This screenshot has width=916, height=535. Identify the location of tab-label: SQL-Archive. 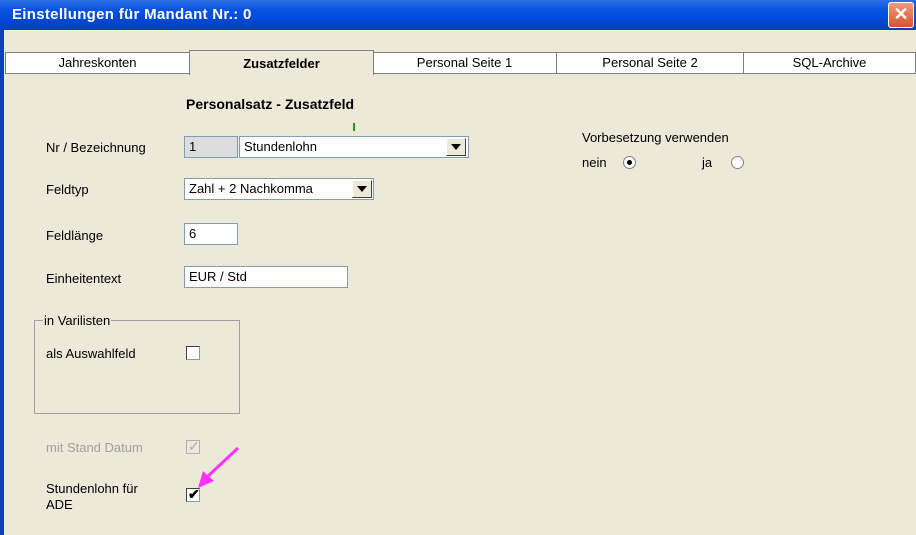
(829, 62).